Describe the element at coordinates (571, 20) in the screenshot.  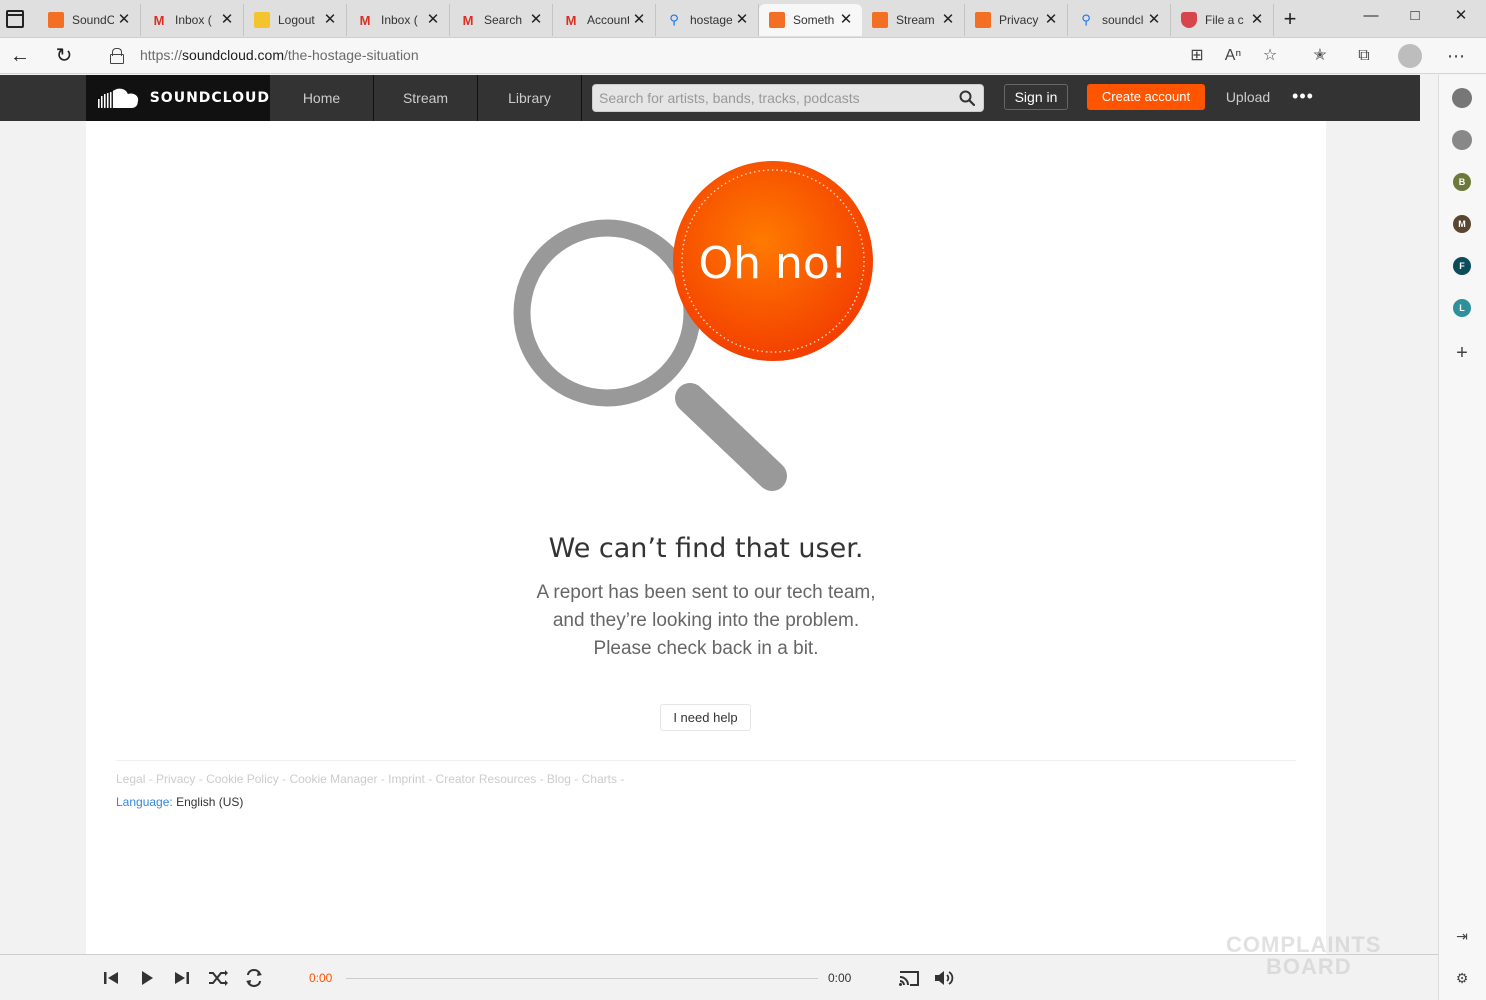
I see `gmail-icon: M` at that location.